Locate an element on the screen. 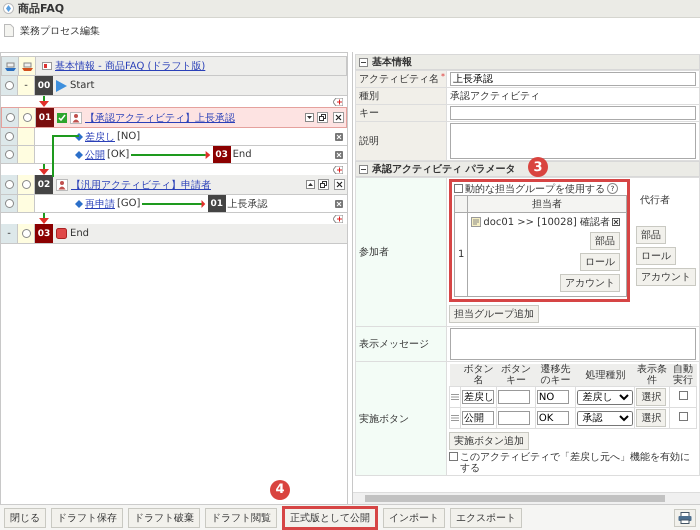  print-button is located at coordinates (685, 517).